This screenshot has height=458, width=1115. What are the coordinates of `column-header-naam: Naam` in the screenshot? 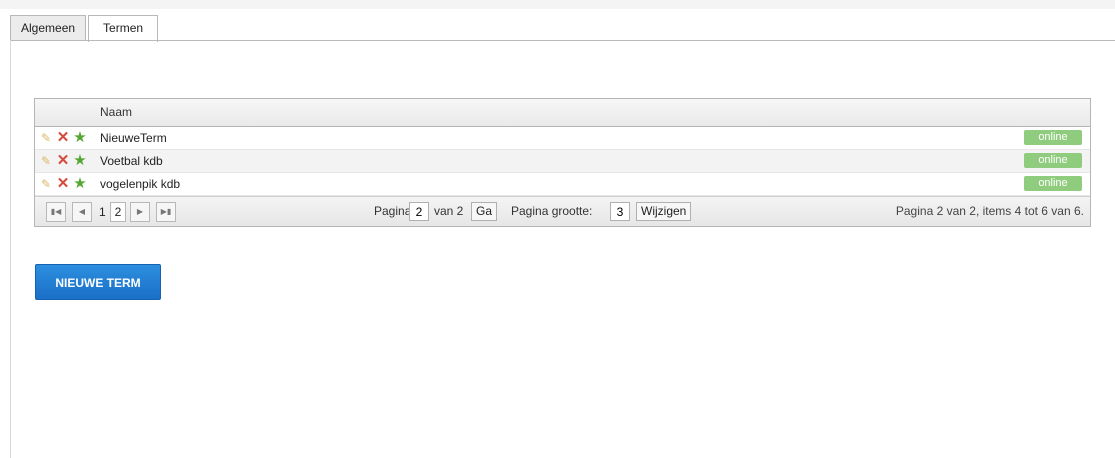 It's located at (116, 112).